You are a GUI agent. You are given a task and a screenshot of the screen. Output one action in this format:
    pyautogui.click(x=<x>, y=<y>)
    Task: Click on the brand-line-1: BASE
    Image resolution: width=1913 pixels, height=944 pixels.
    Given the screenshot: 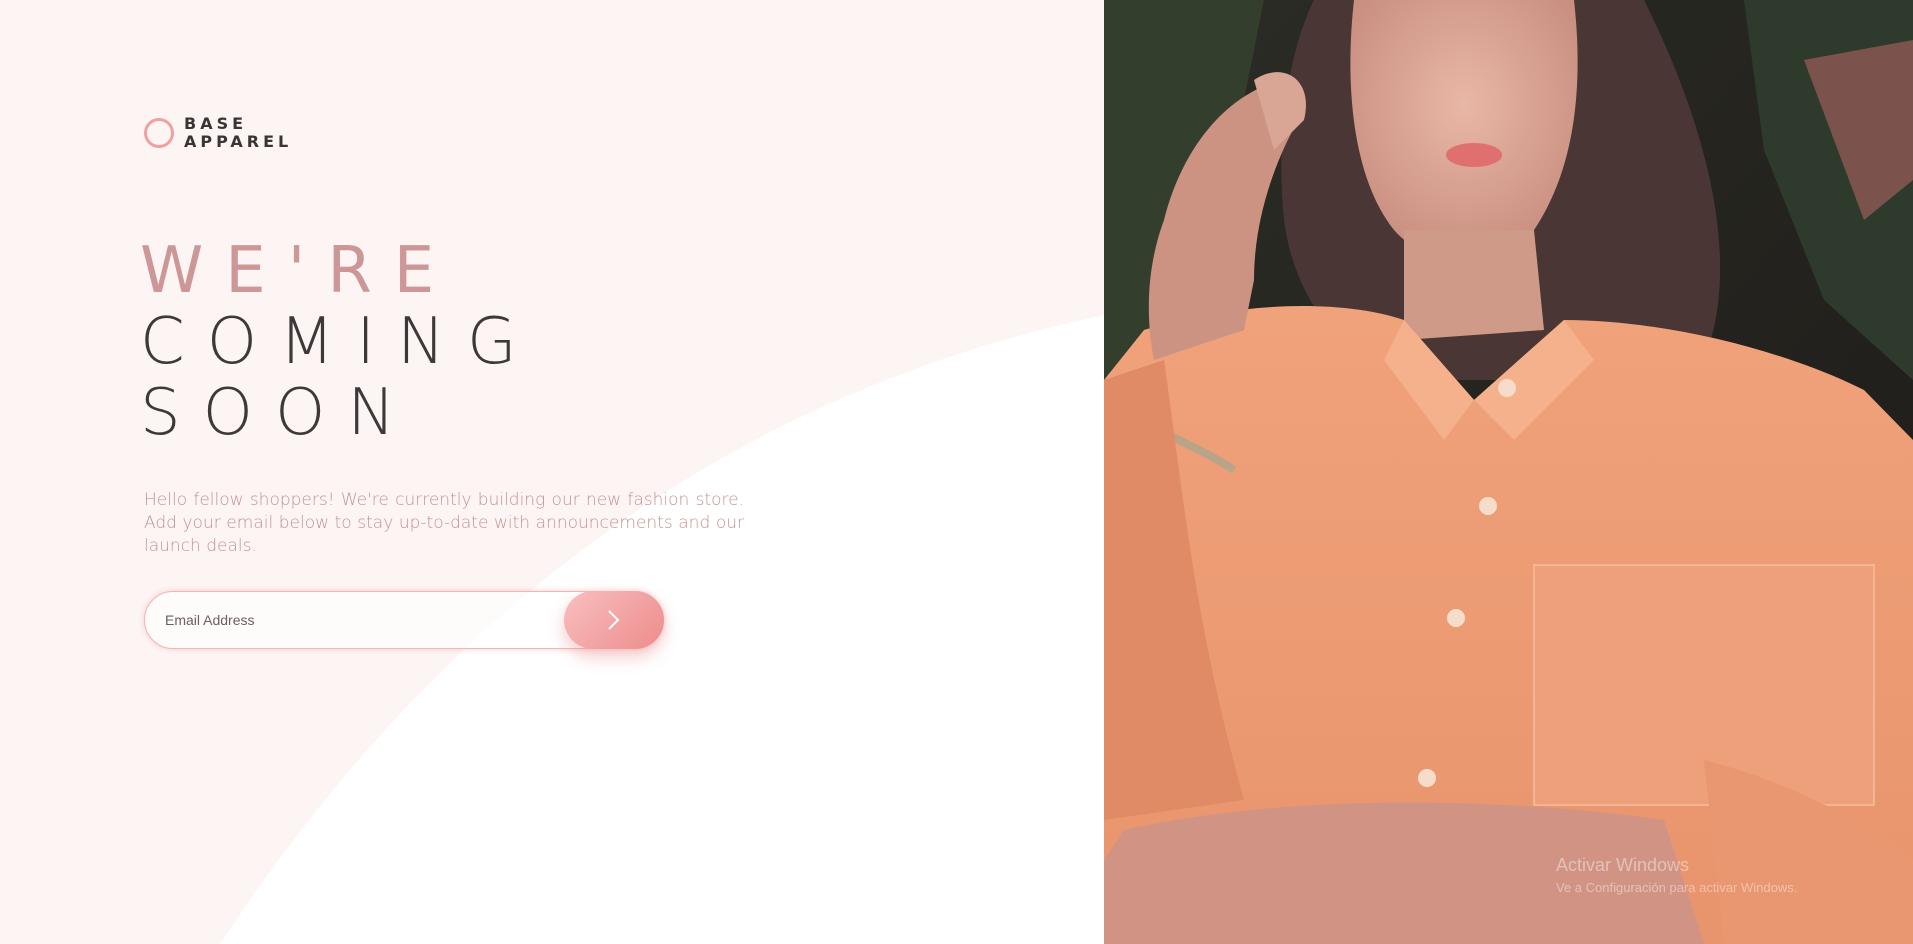 What is the action you would take?
    pyautogui.click(x=216, y=123)
    